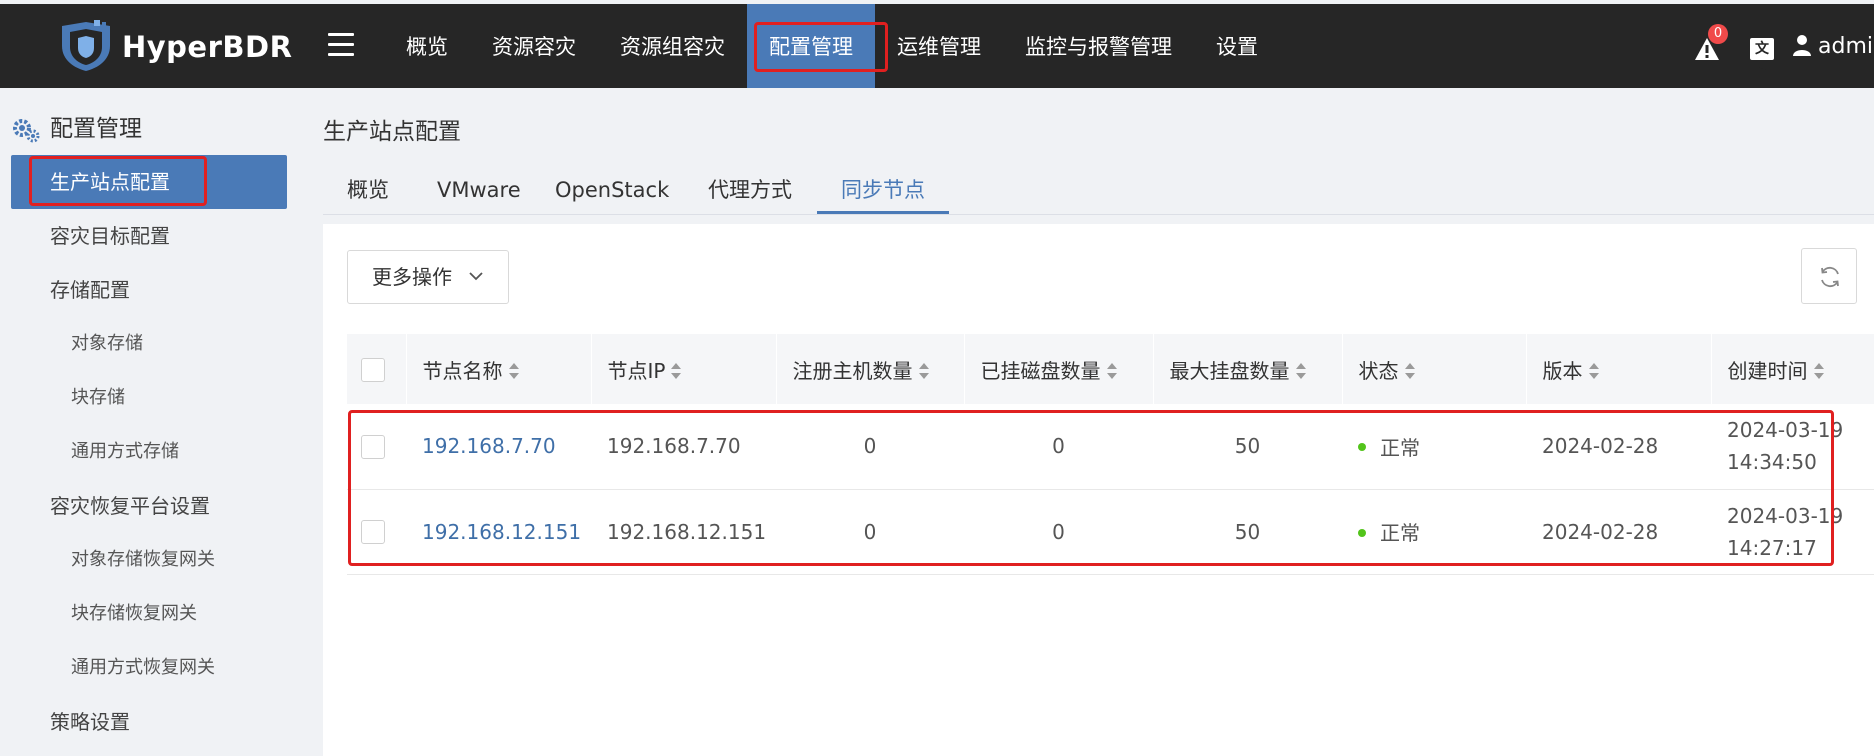  I want to click on sidebar-item-object-gateway: 对象存储恢复网关, so click(149, 560).